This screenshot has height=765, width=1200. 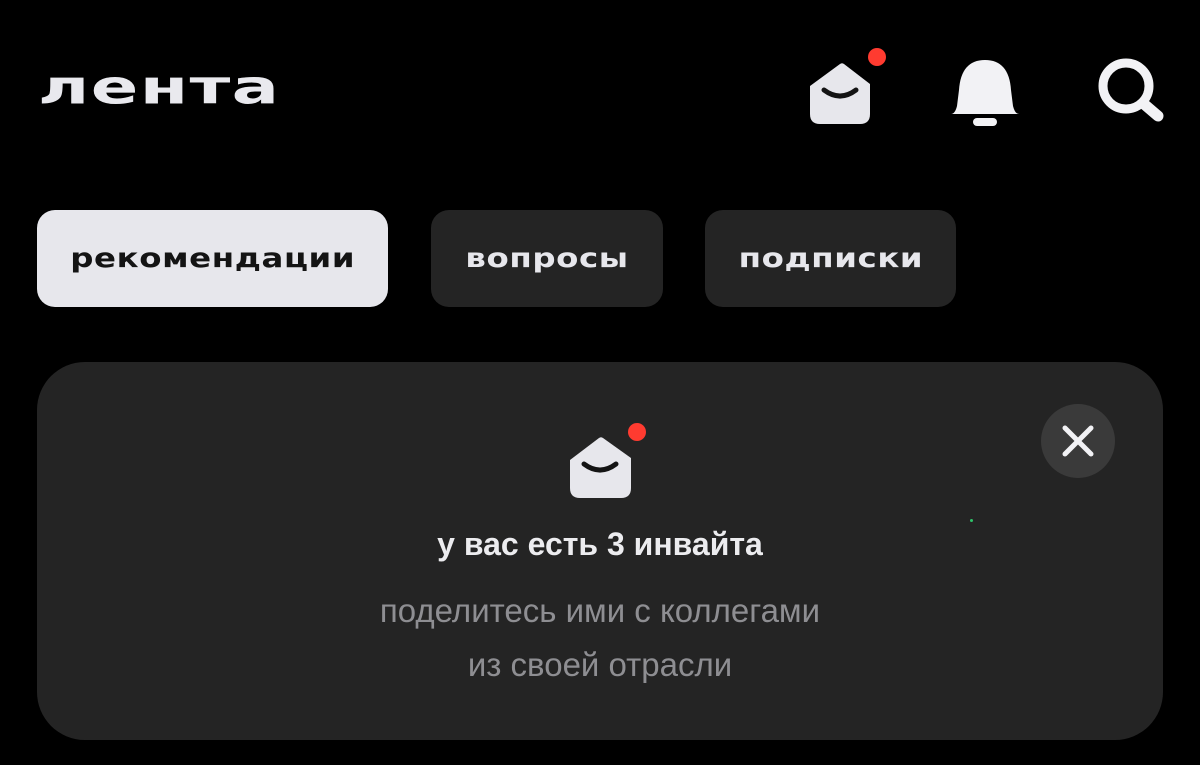 I want to click on page-title: лента, so click(x=159, y=88).